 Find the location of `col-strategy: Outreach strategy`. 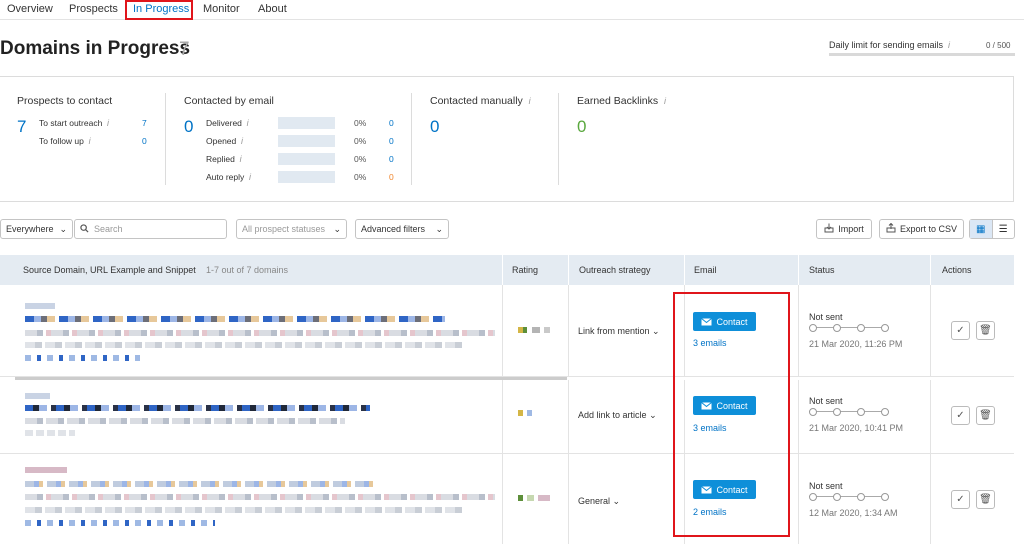

col-strategy: Outreach strategy is located at coordinates (615, 270).